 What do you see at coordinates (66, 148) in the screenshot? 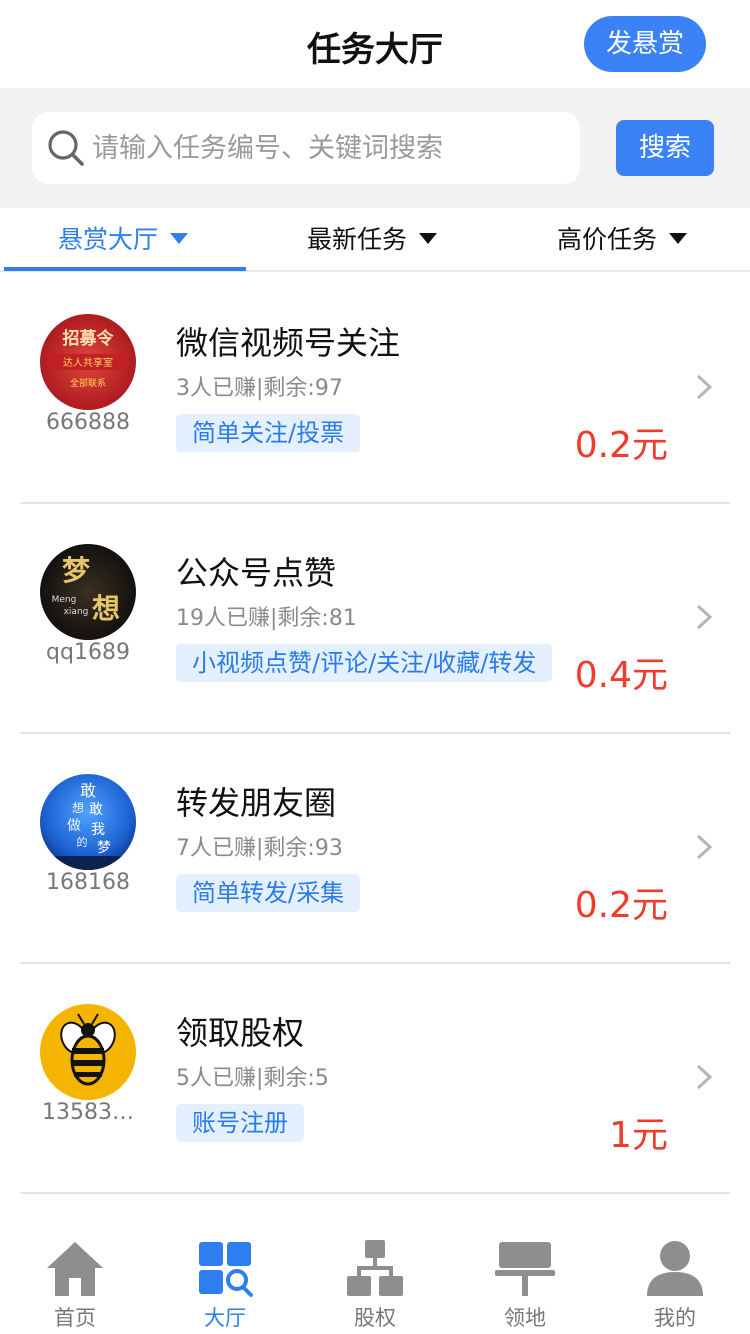
I see `search-icon` at bounding box center [66, 148].